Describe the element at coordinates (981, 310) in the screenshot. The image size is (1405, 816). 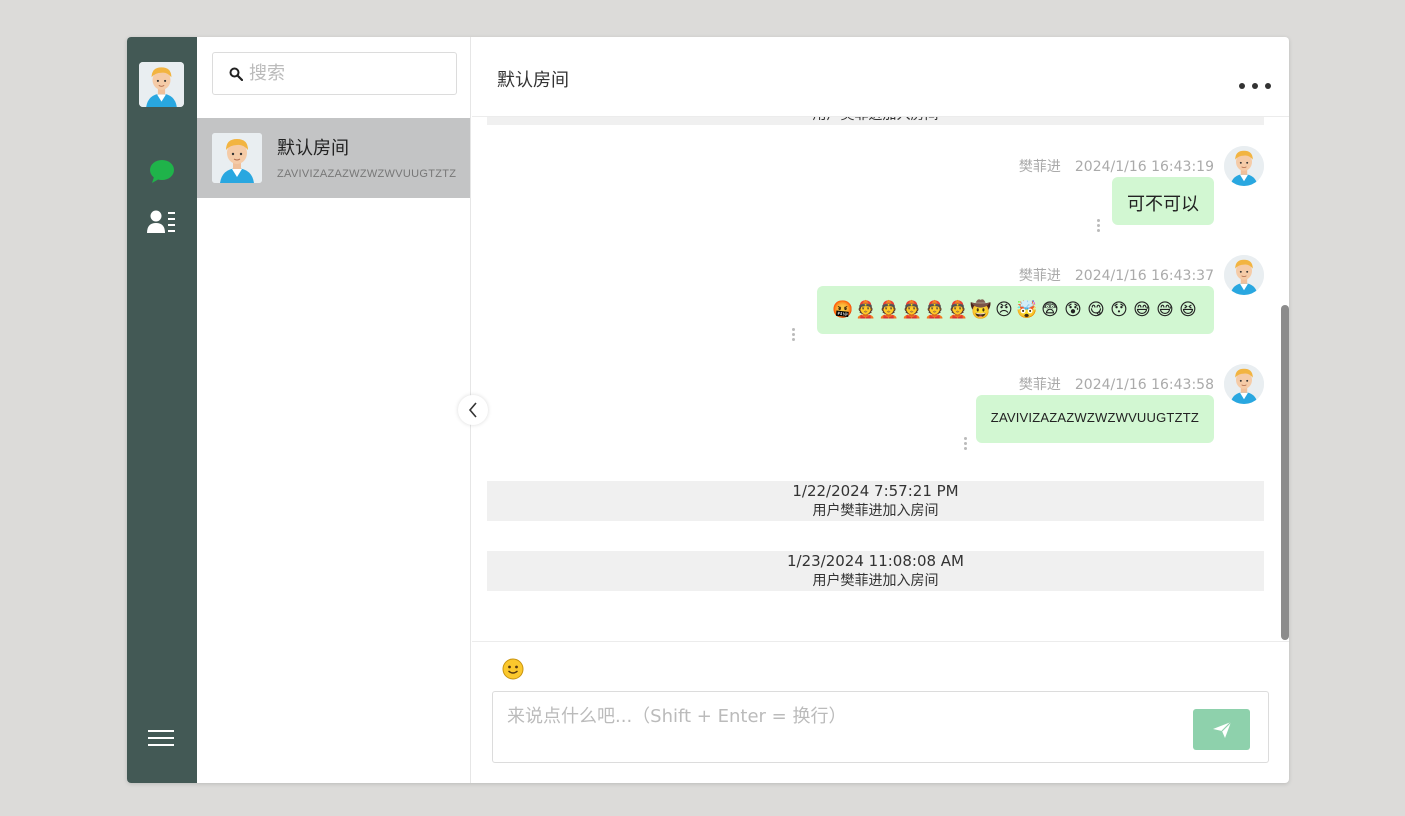
I see `emoji-glyph: 🤠` at that location.